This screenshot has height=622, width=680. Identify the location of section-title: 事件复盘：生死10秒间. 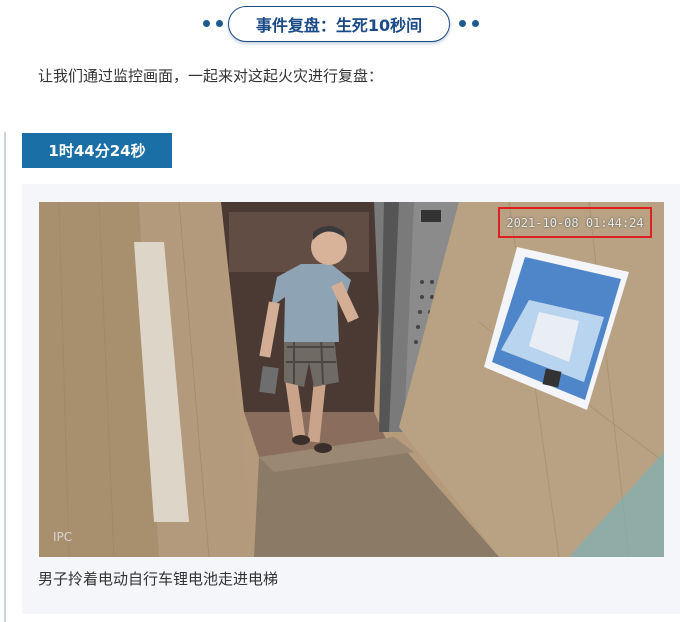
(339, 24).